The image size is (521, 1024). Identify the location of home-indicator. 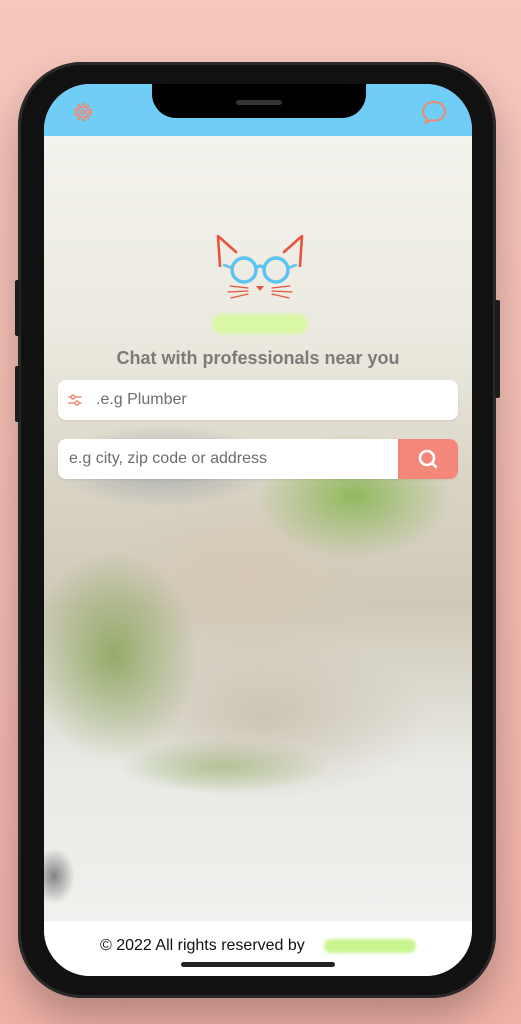
(258, 964).